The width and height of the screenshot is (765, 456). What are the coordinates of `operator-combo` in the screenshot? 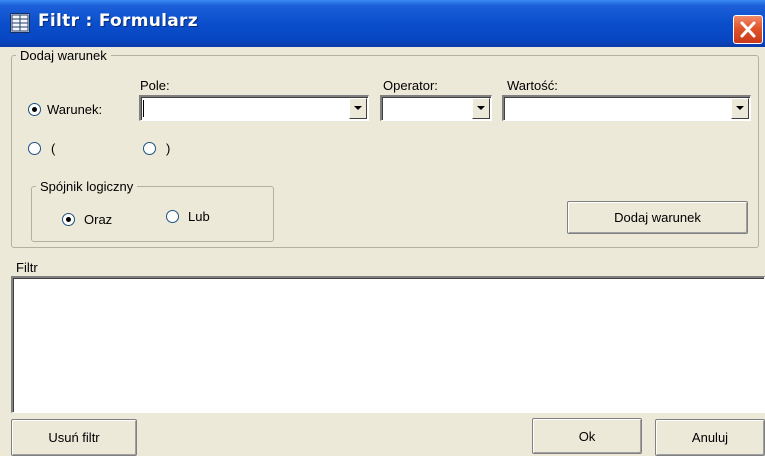 It's located at (436, 108).